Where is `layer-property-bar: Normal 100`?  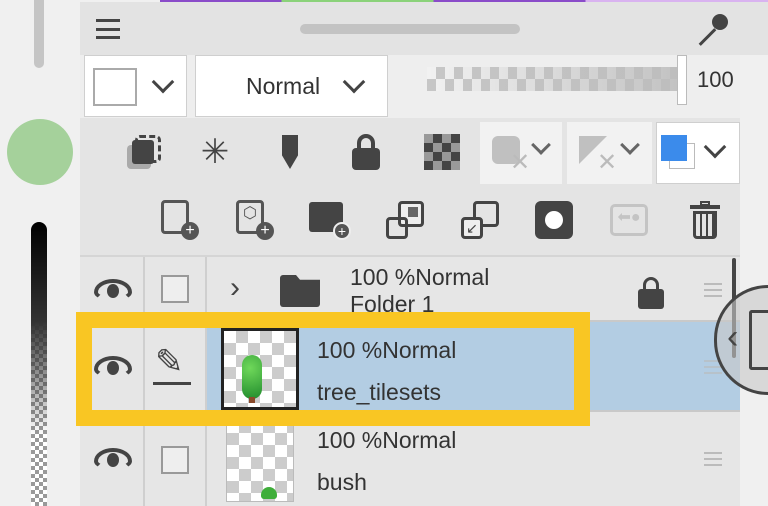
layer-property-bar: Normal 100 is located at coordinates (410, 86).